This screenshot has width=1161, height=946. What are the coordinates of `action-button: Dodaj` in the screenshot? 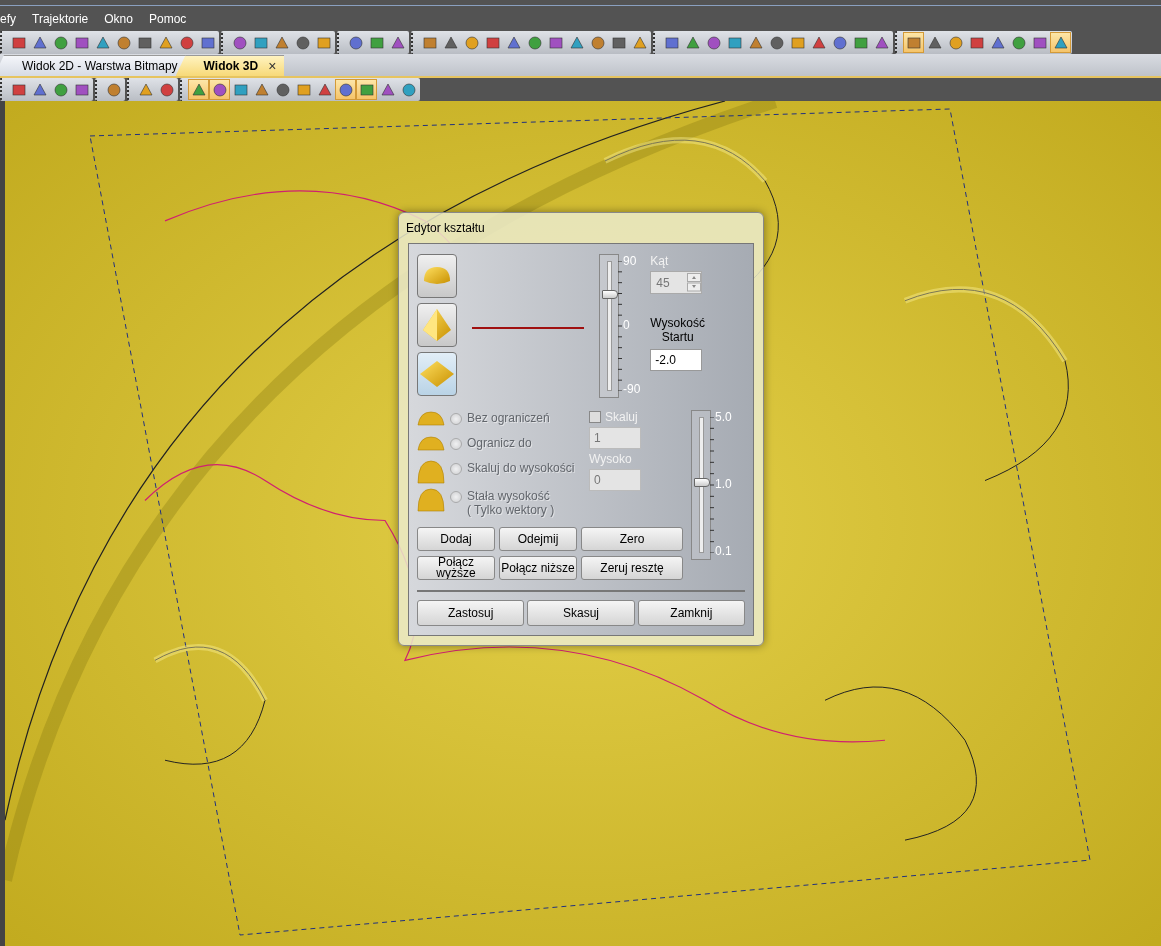 It's located at (456, 539).